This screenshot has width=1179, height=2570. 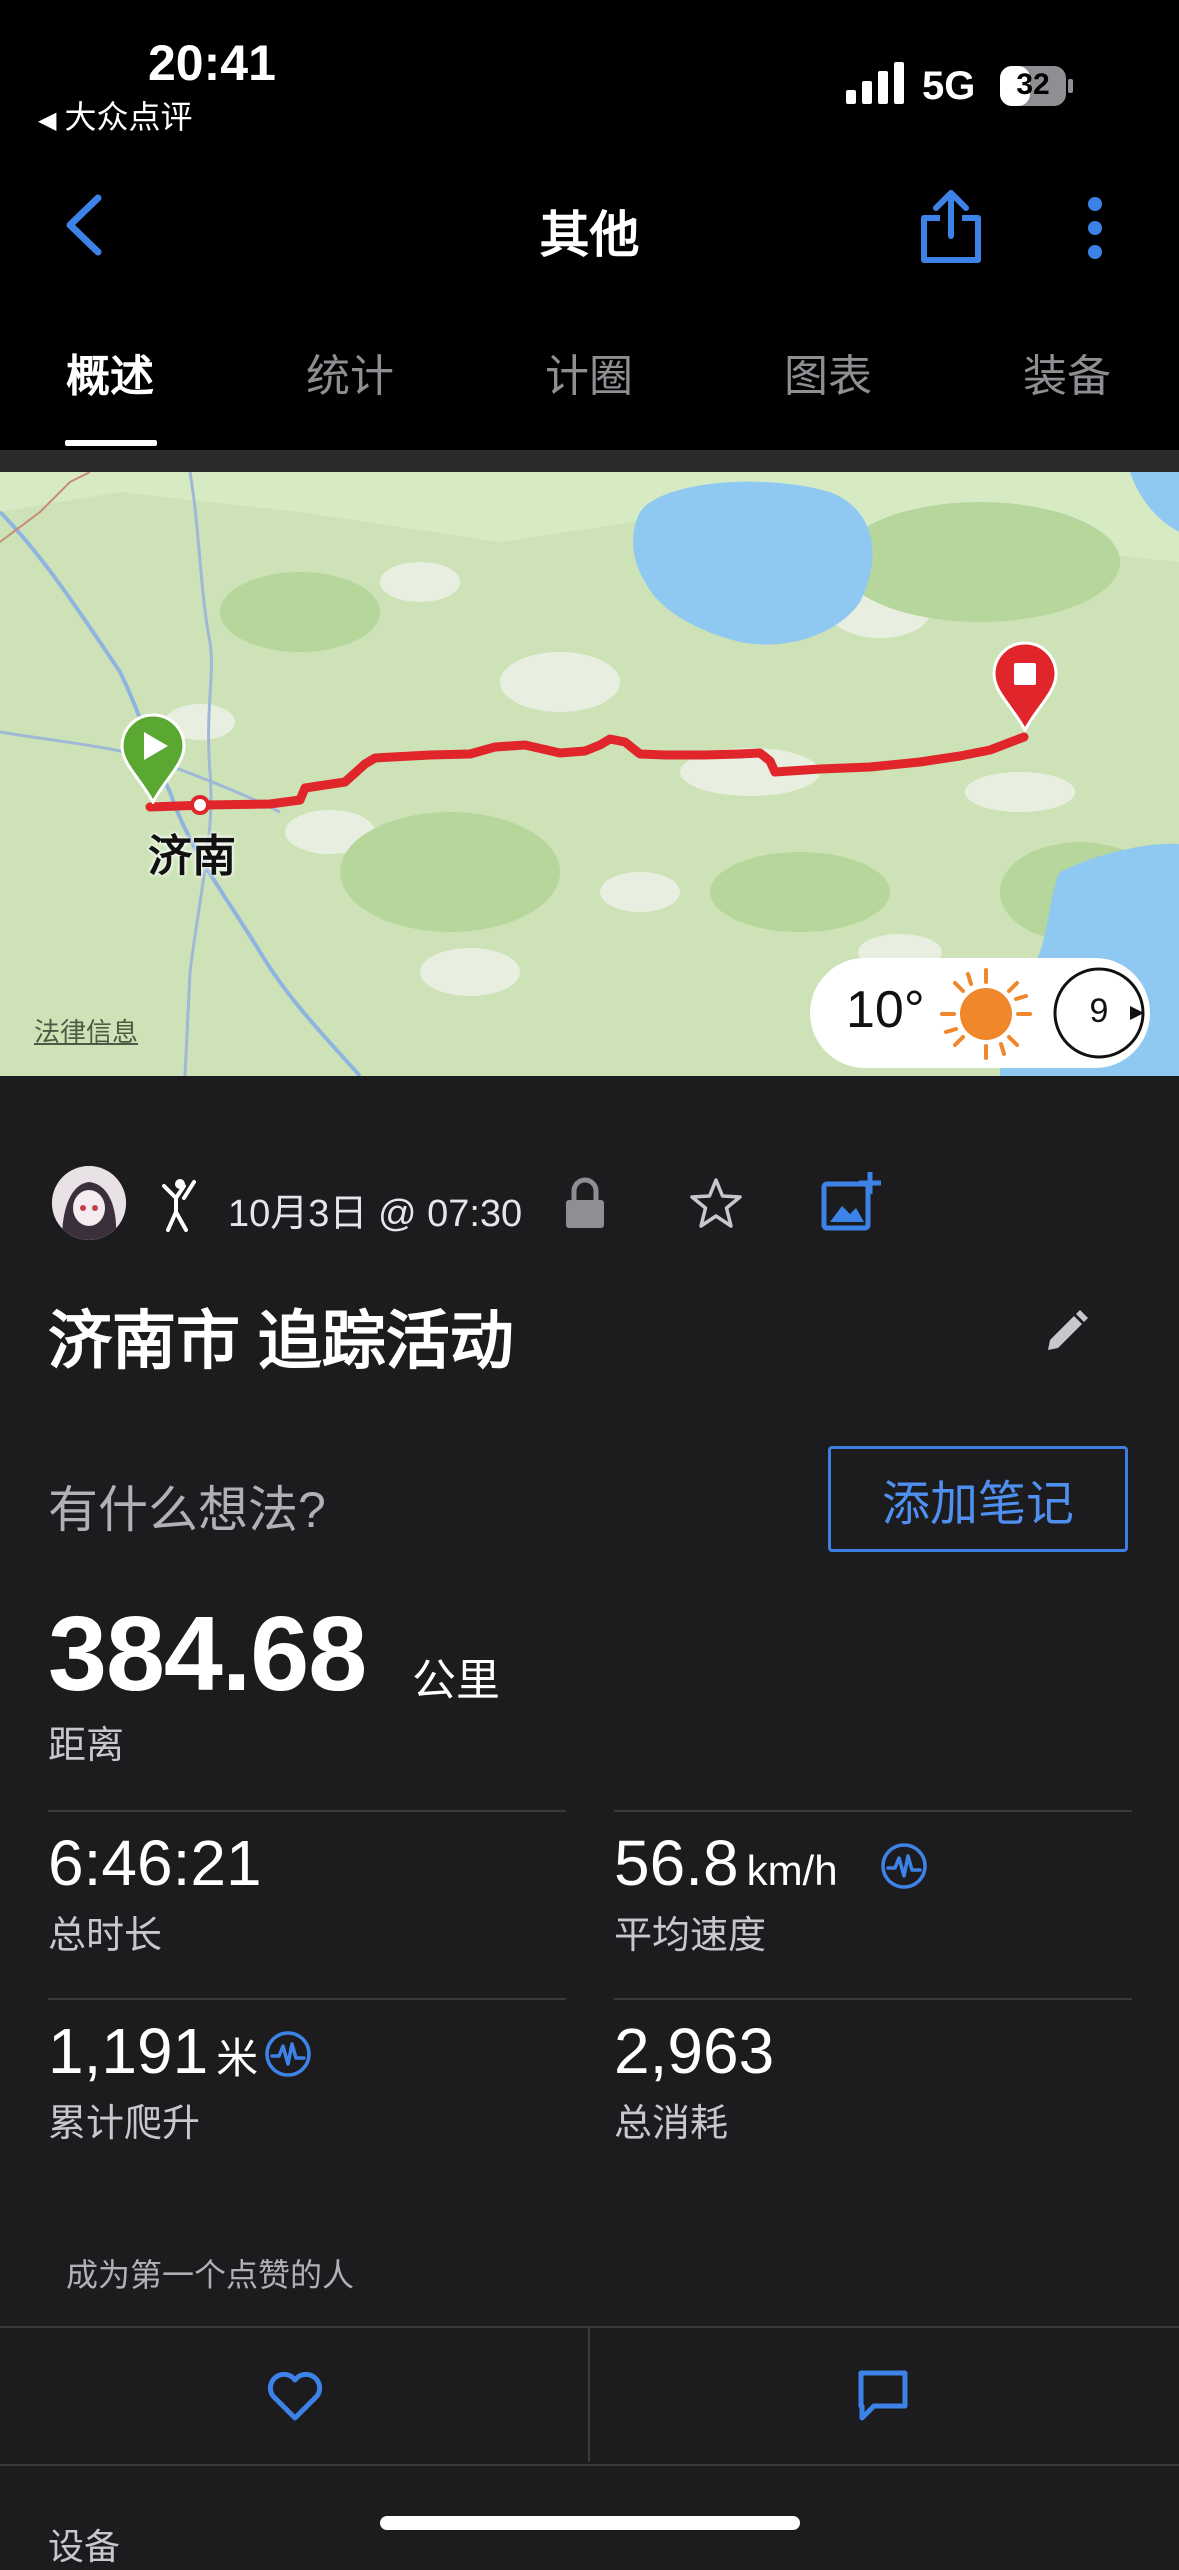 I want to click on city-label: 济南, so click(x=192, y=856).